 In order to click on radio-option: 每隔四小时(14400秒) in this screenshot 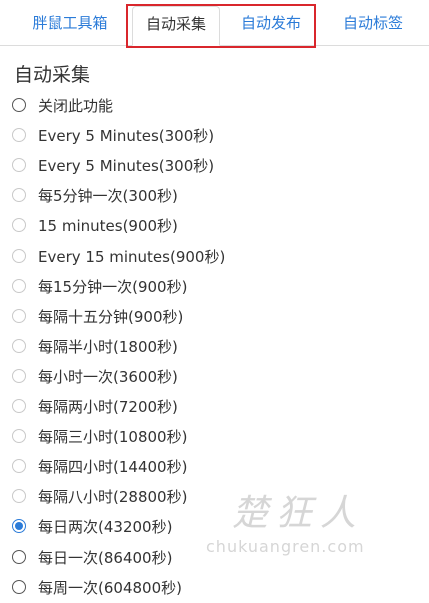, I will do `click(99, 466)`.